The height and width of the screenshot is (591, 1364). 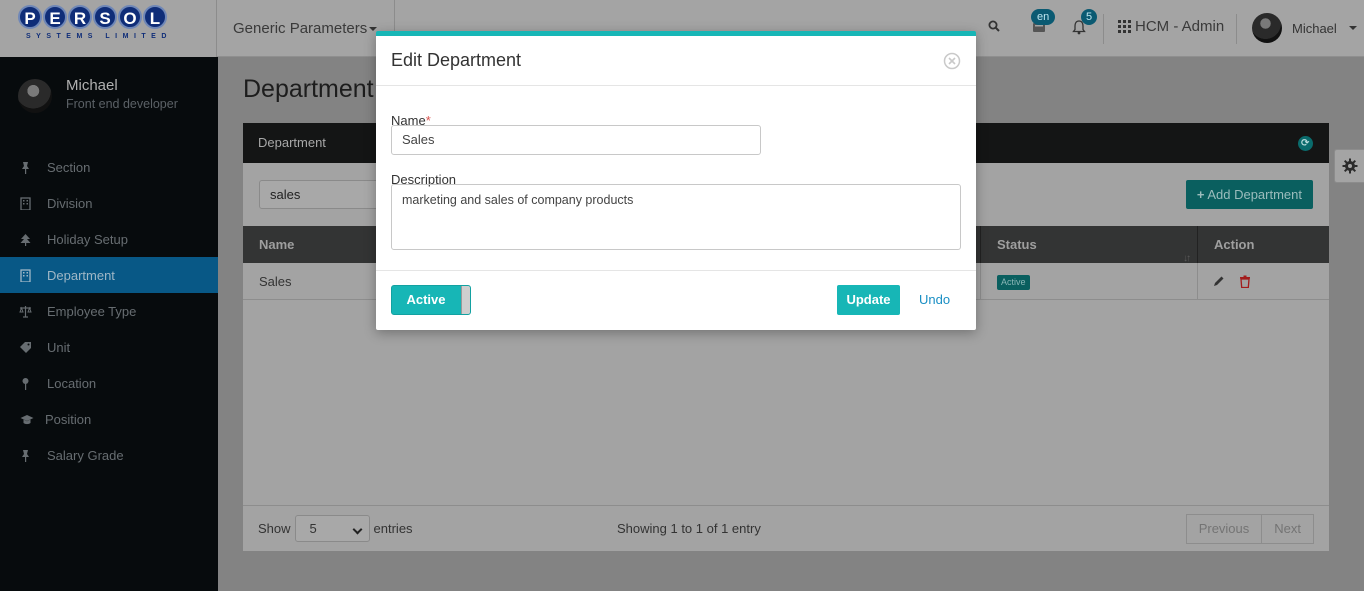 I want to click on sidebar-item-employee-type: Employee Type, so click(x=109, y=311).